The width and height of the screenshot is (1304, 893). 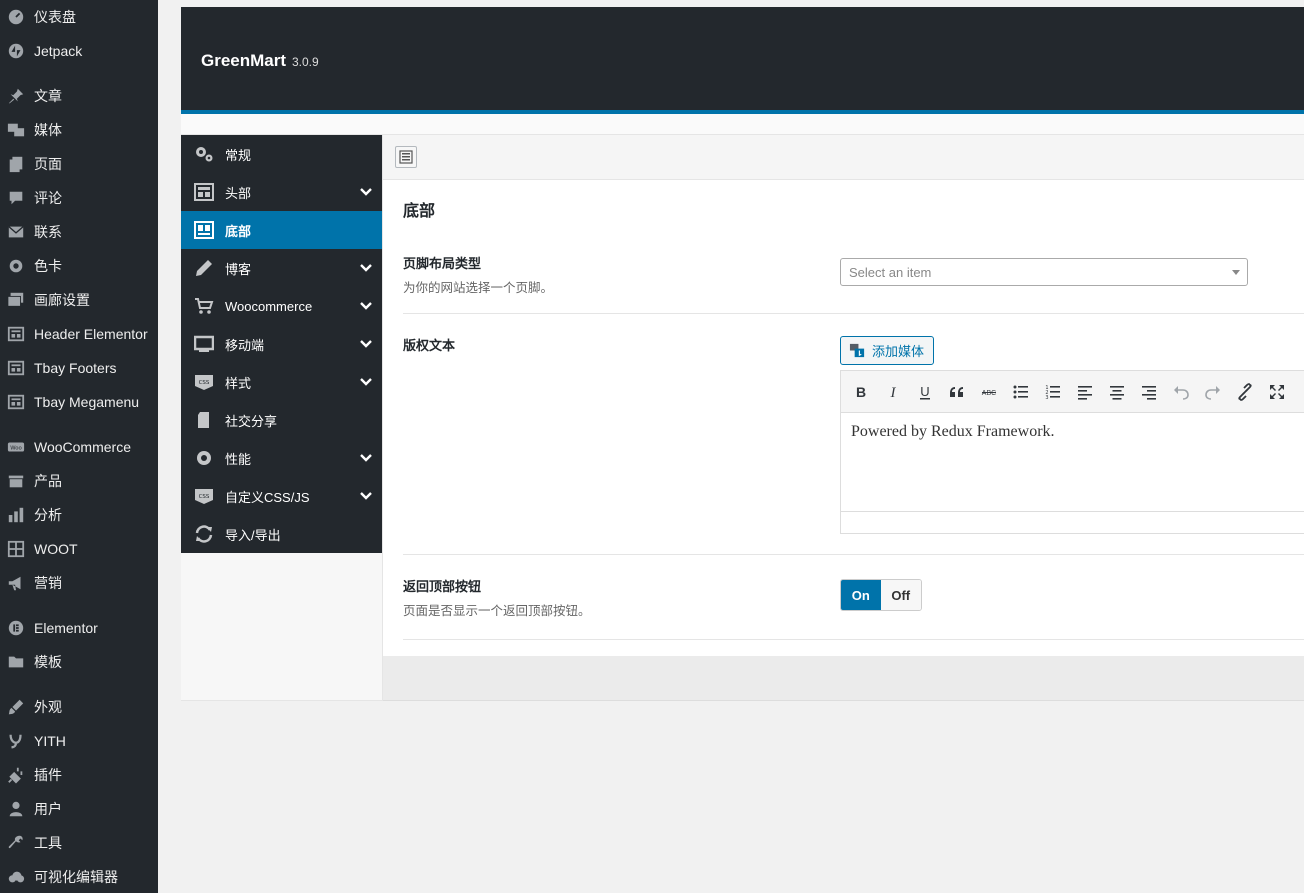 I want to click on footer-layout-description: 为你的网站选择一个页脚。, so click(x=478, y=288).